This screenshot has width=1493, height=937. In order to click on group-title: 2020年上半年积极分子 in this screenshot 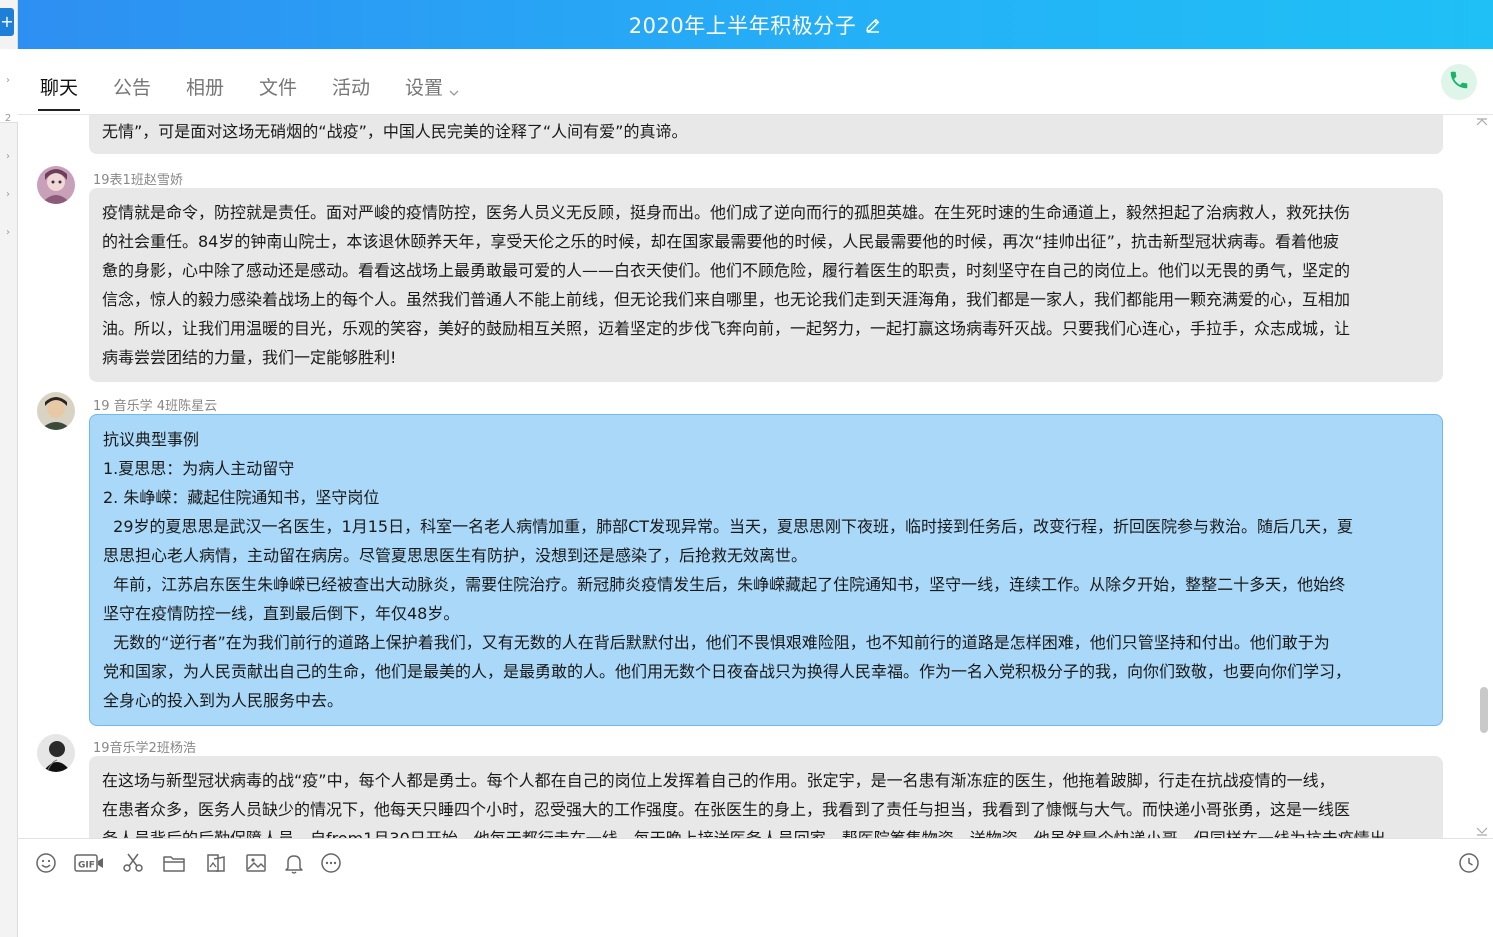, I will do `click(742, 25)`.